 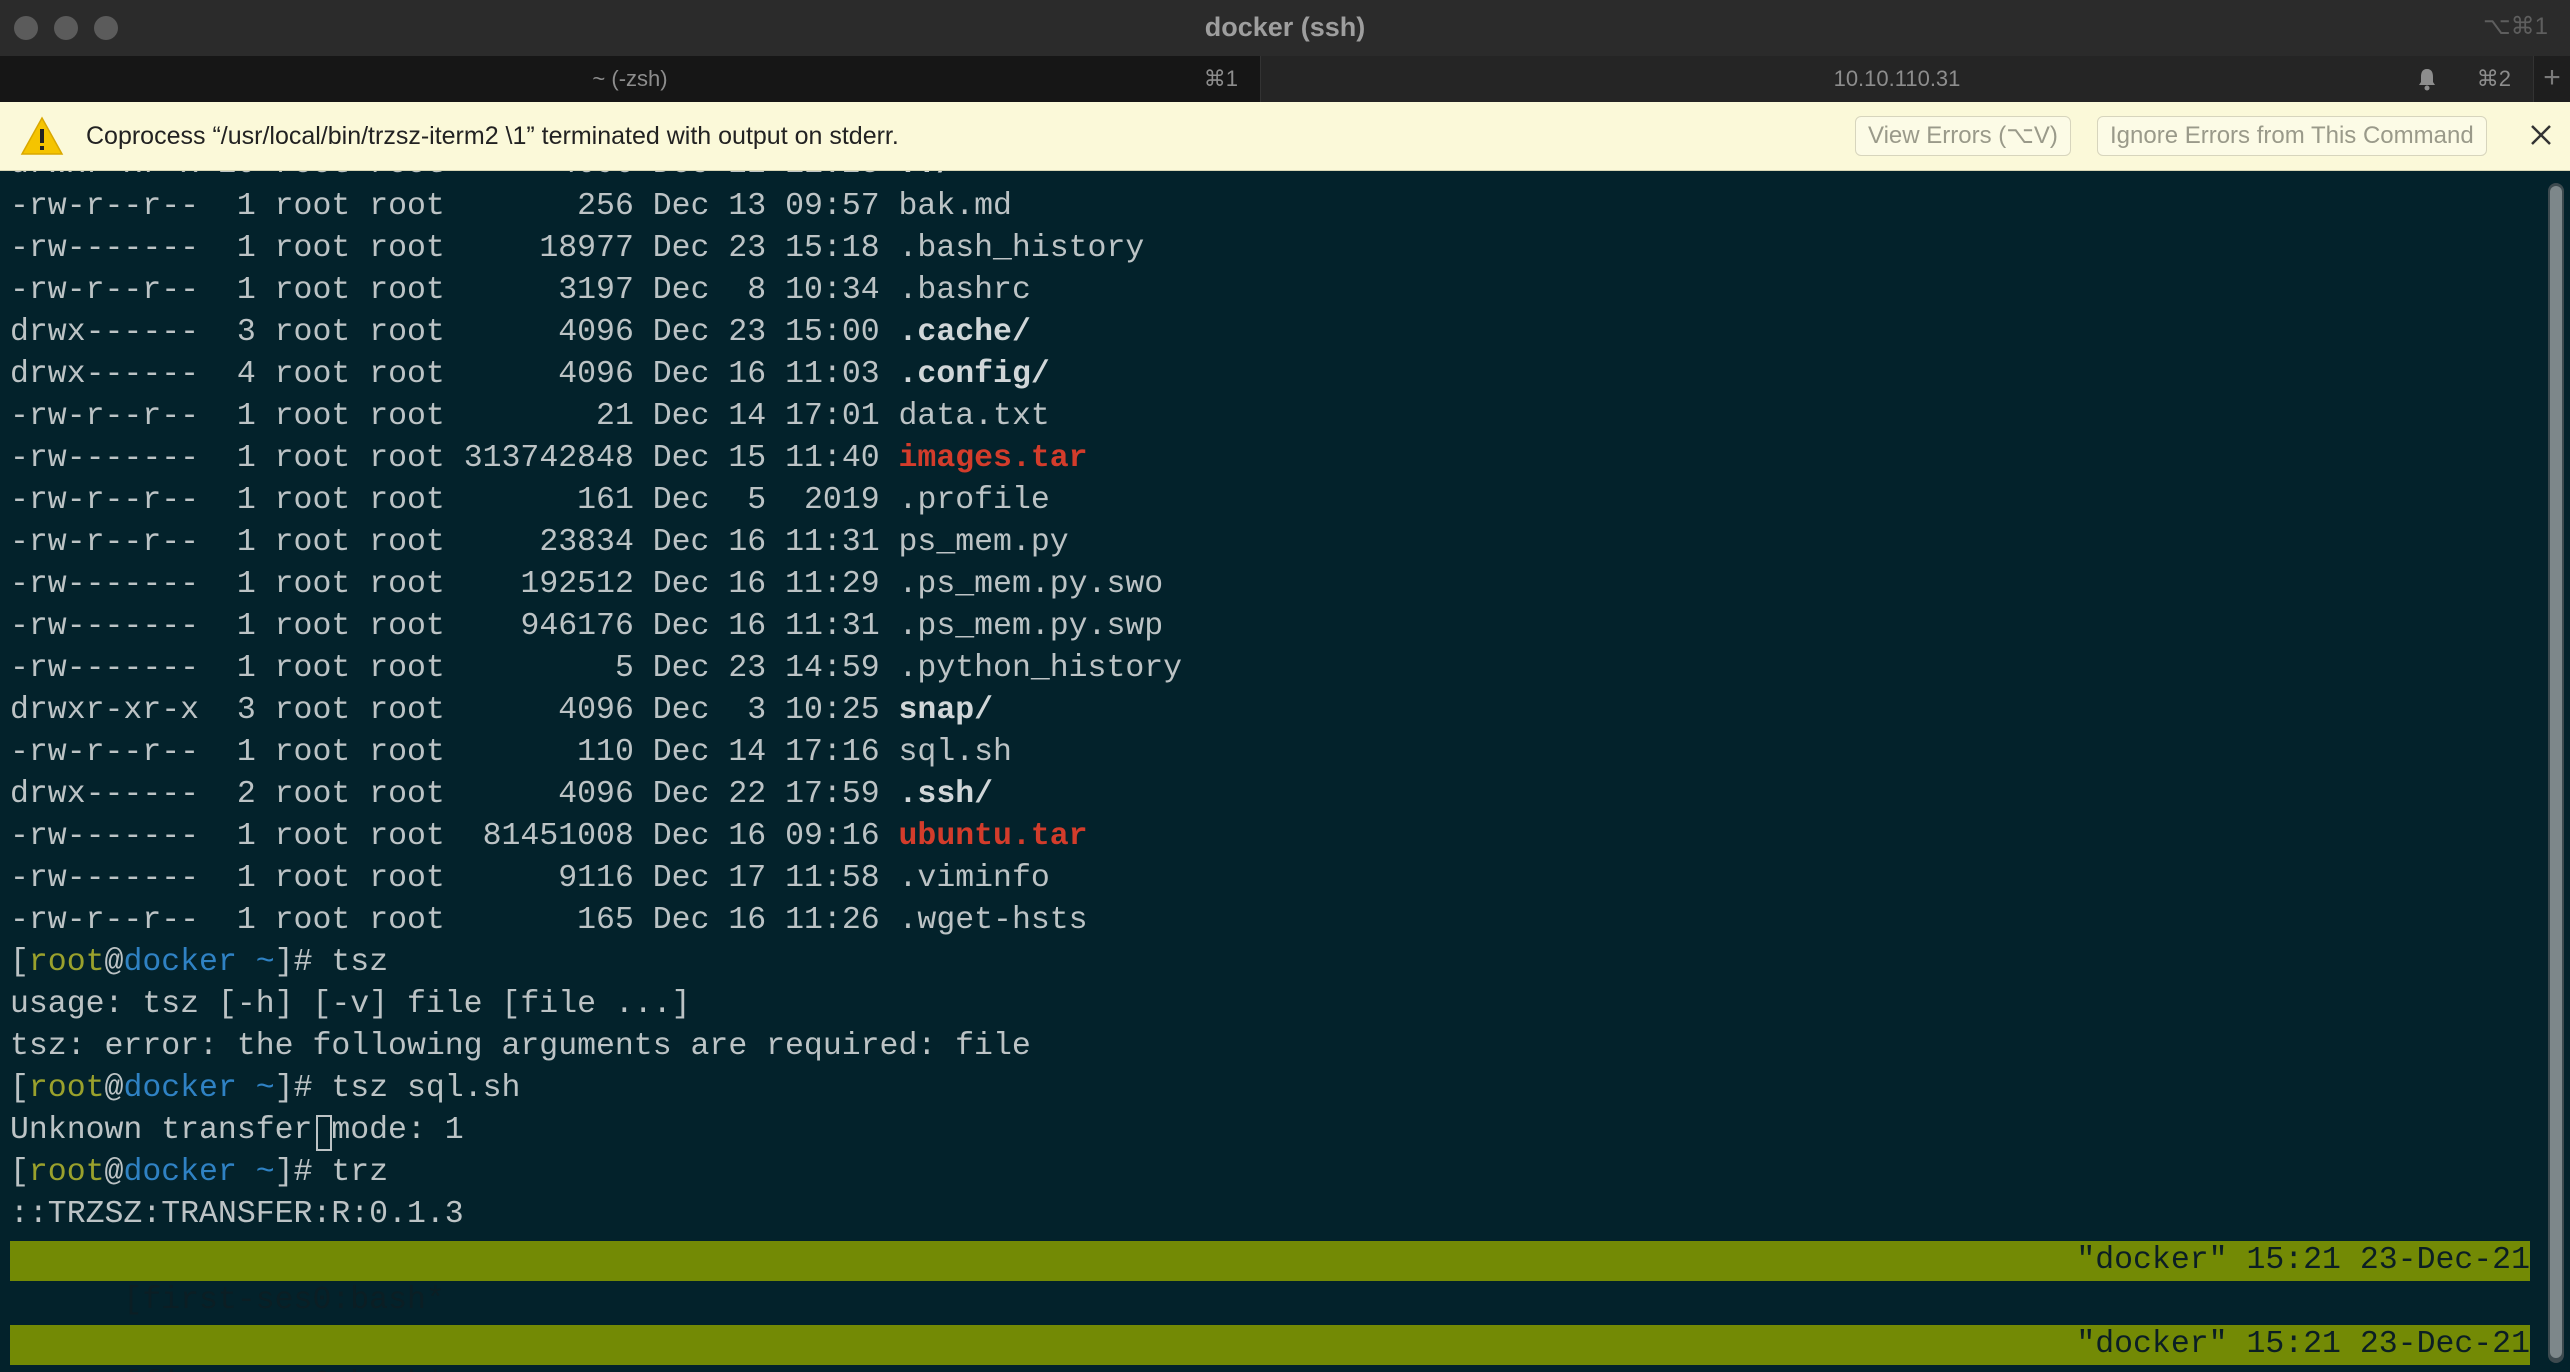 What do you see at coordinates (1897, 79) in the screenshot?
I see `tab-remote-host: 10.10.110.31 ⌘2` at bounding box center [1897, 79].